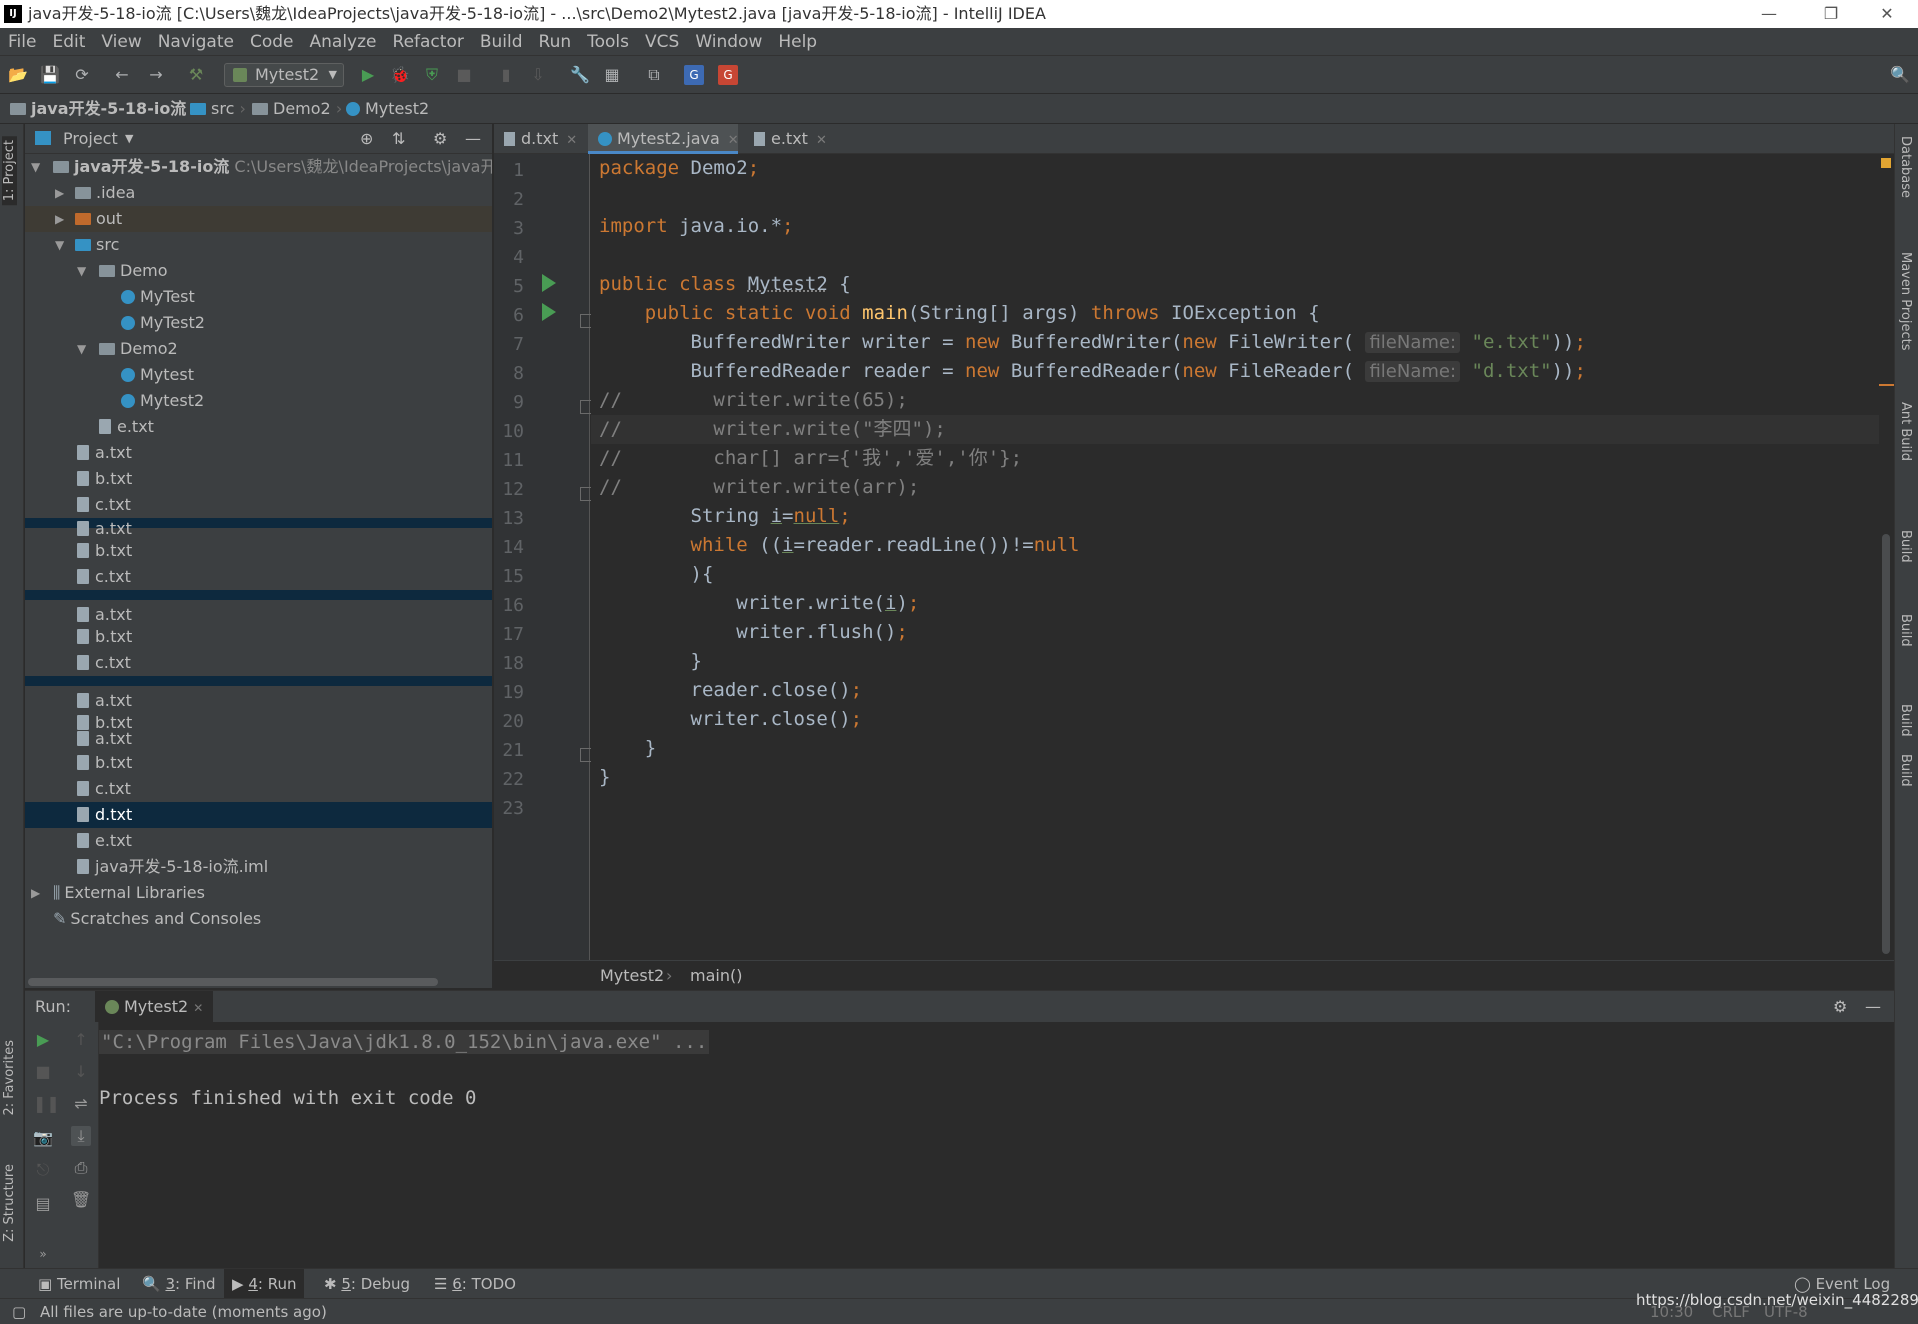 The width and height of the screenshot is (1918, 1324). What do you see at coordinates (258, 297) in the screenshot?
I see `tree-item-mytest: MyTest` at bounding box center [258, 297].